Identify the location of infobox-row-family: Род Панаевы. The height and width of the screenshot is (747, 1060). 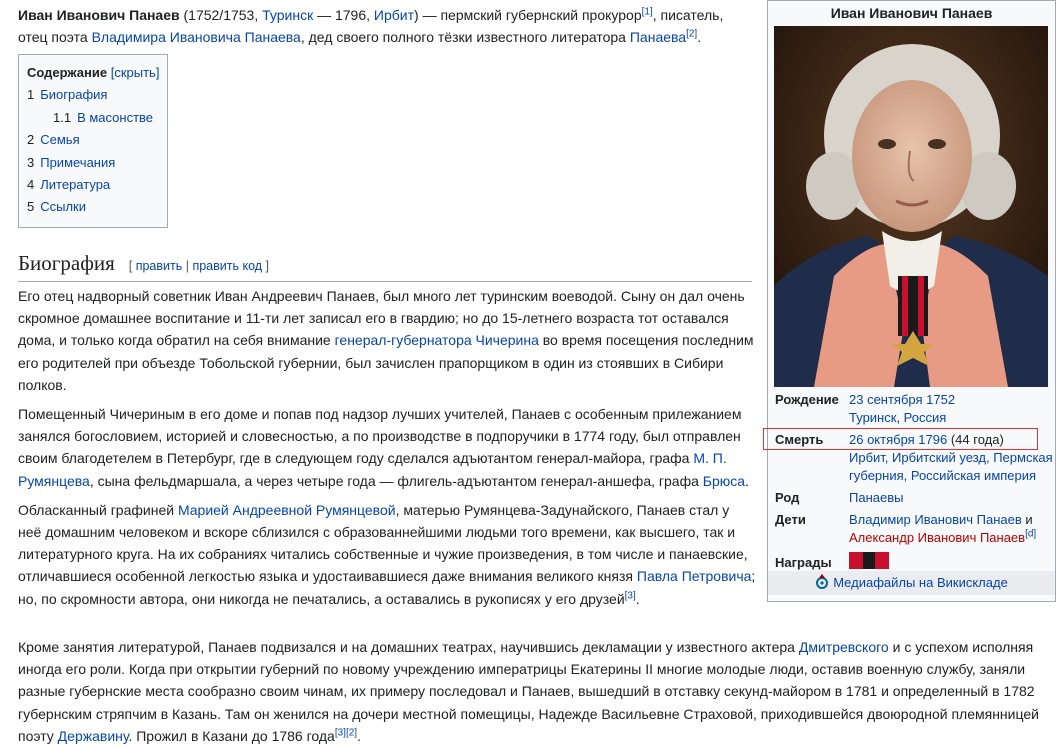
(911, 498).